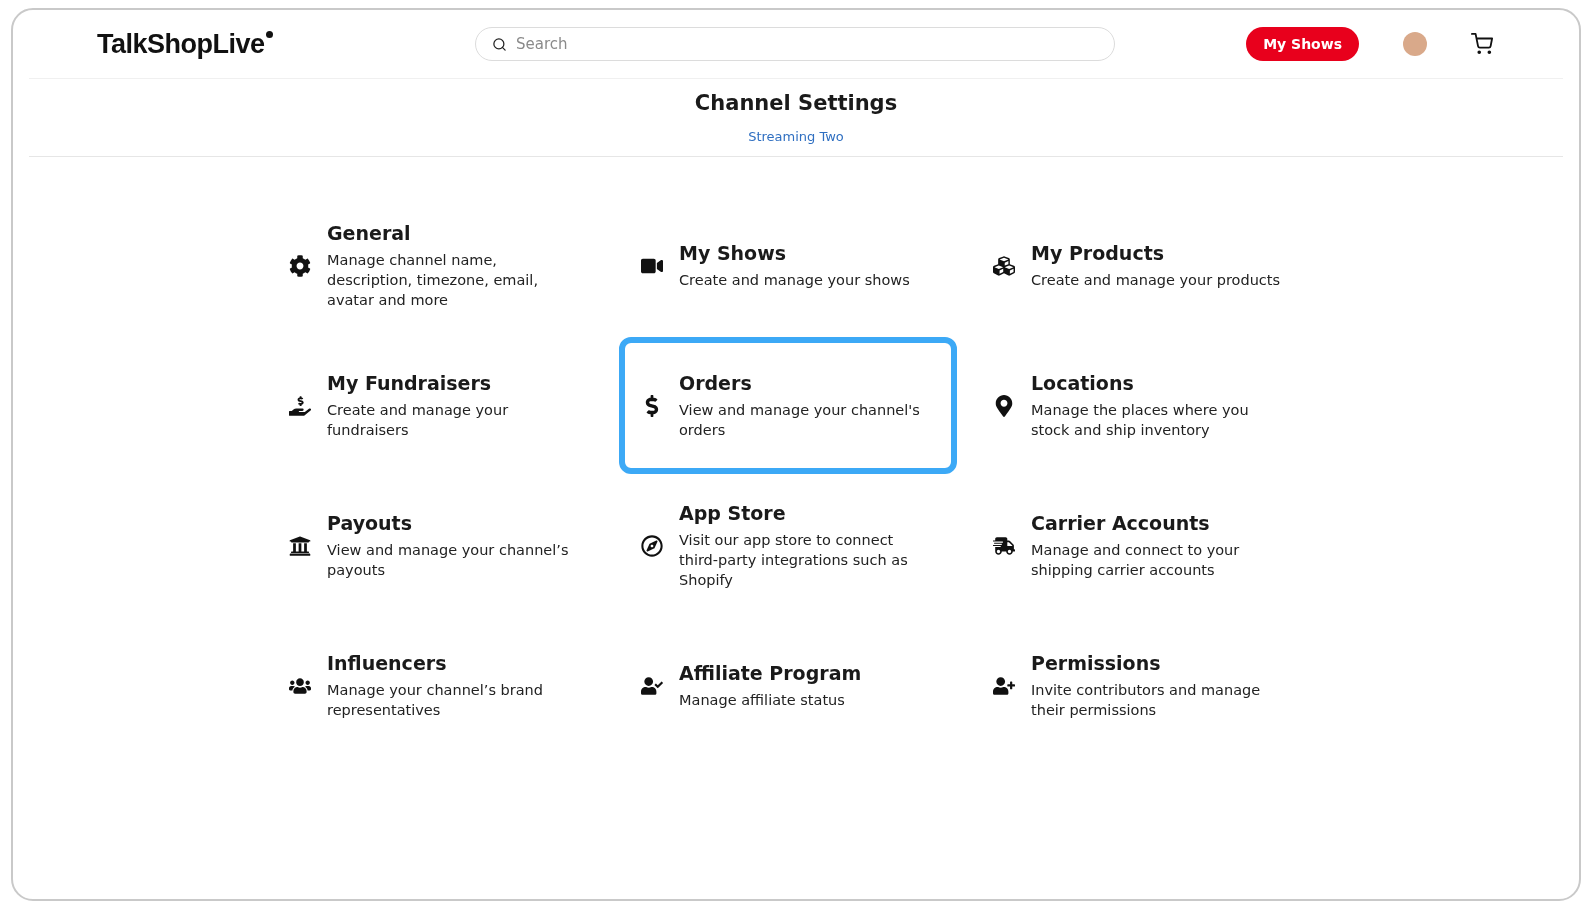  What do you see at coordinates (300, 405) in the screenshot?
I see `hand-dollar-icon` at bounding box center [300, 405].